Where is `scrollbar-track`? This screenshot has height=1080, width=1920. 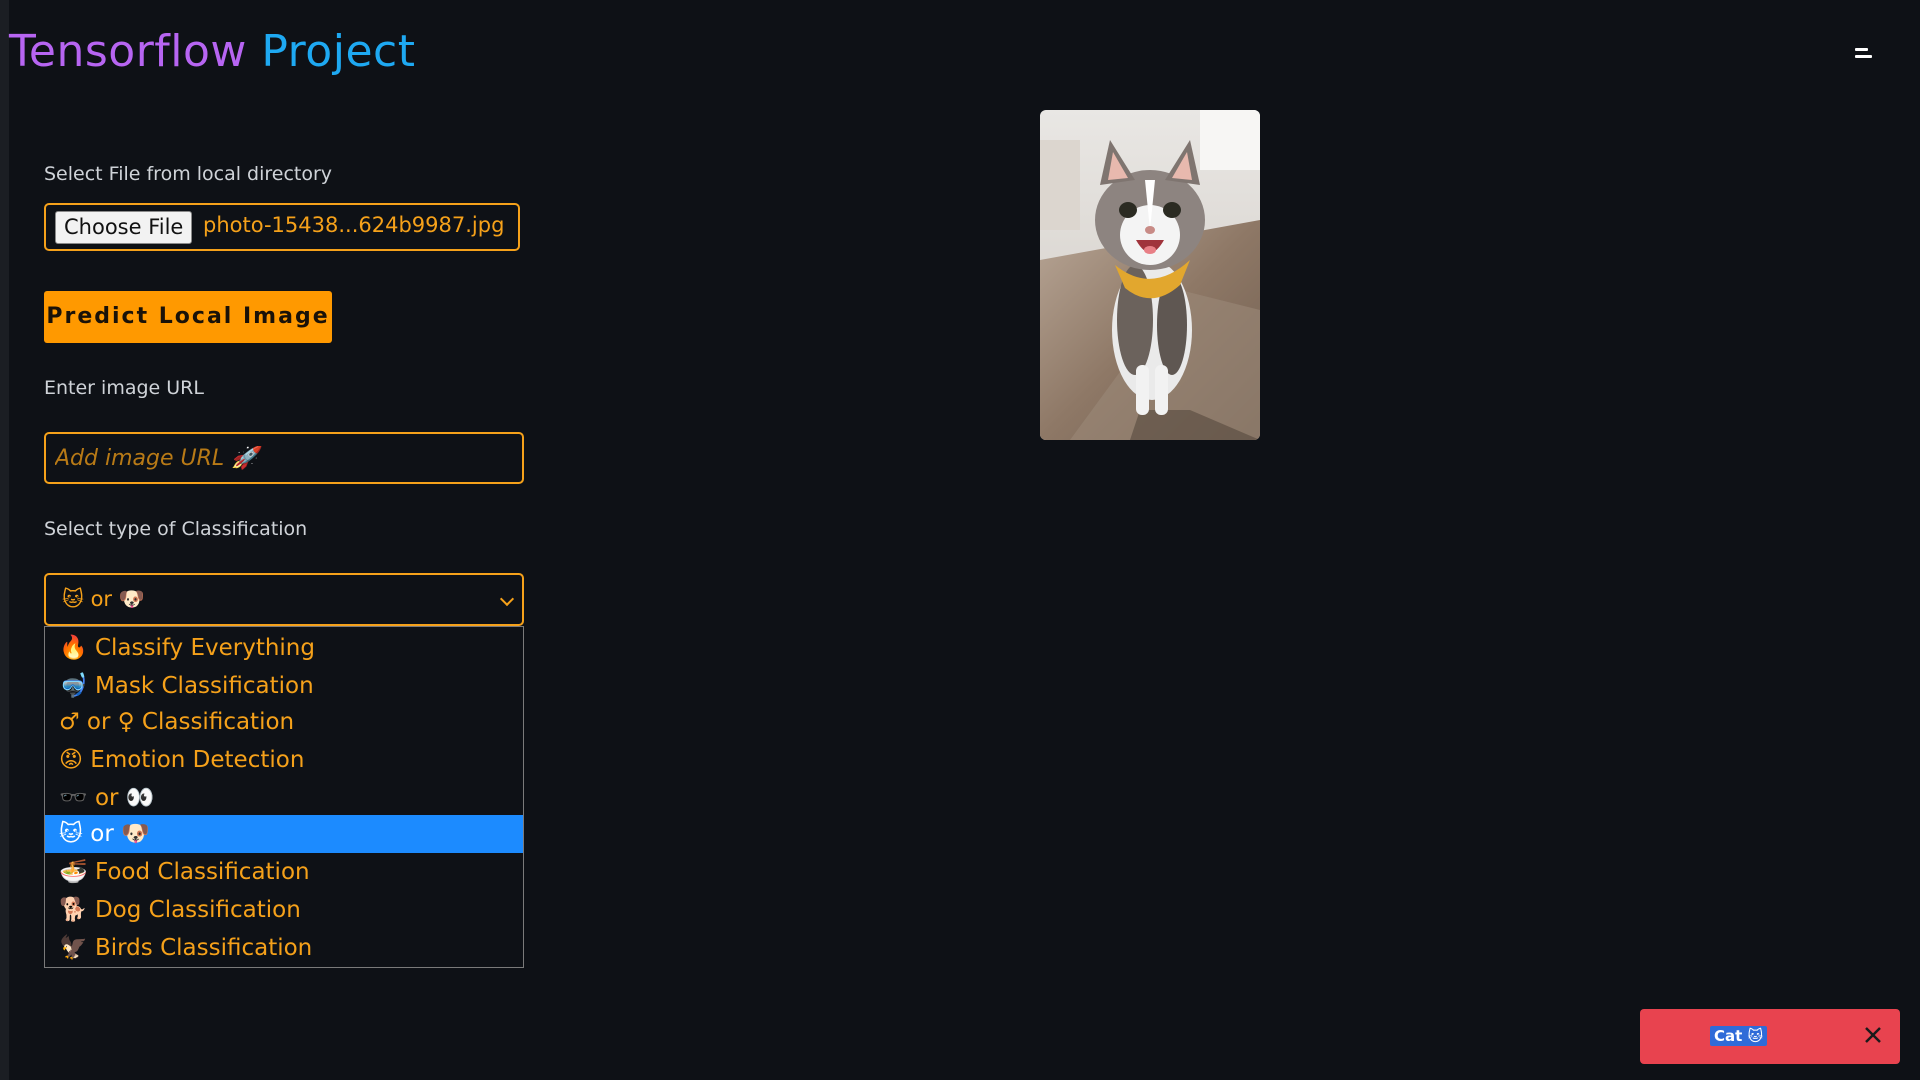
scrollbar-track is located at coordinates (4, 540).